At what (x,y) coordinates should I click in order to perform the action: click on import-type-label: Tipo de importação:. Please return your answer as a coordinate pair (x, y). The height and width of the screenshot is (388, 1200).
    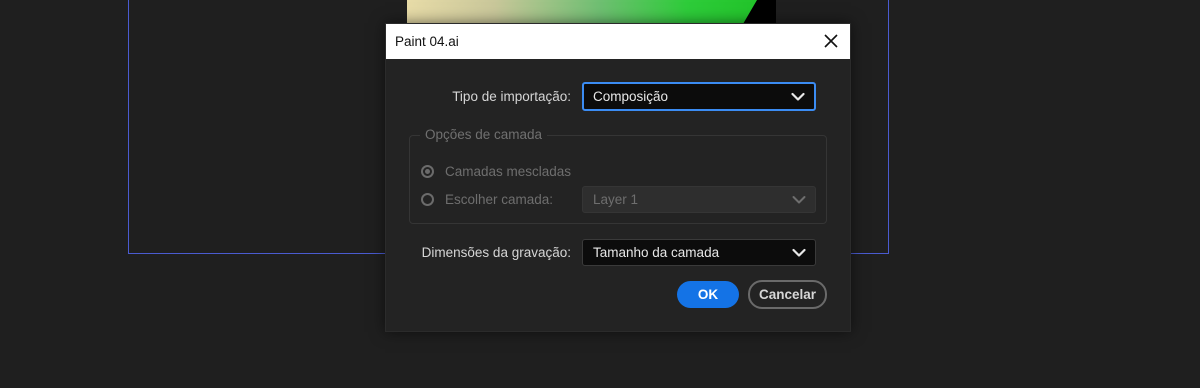
    Looking at the image, I should click on (511, 96).